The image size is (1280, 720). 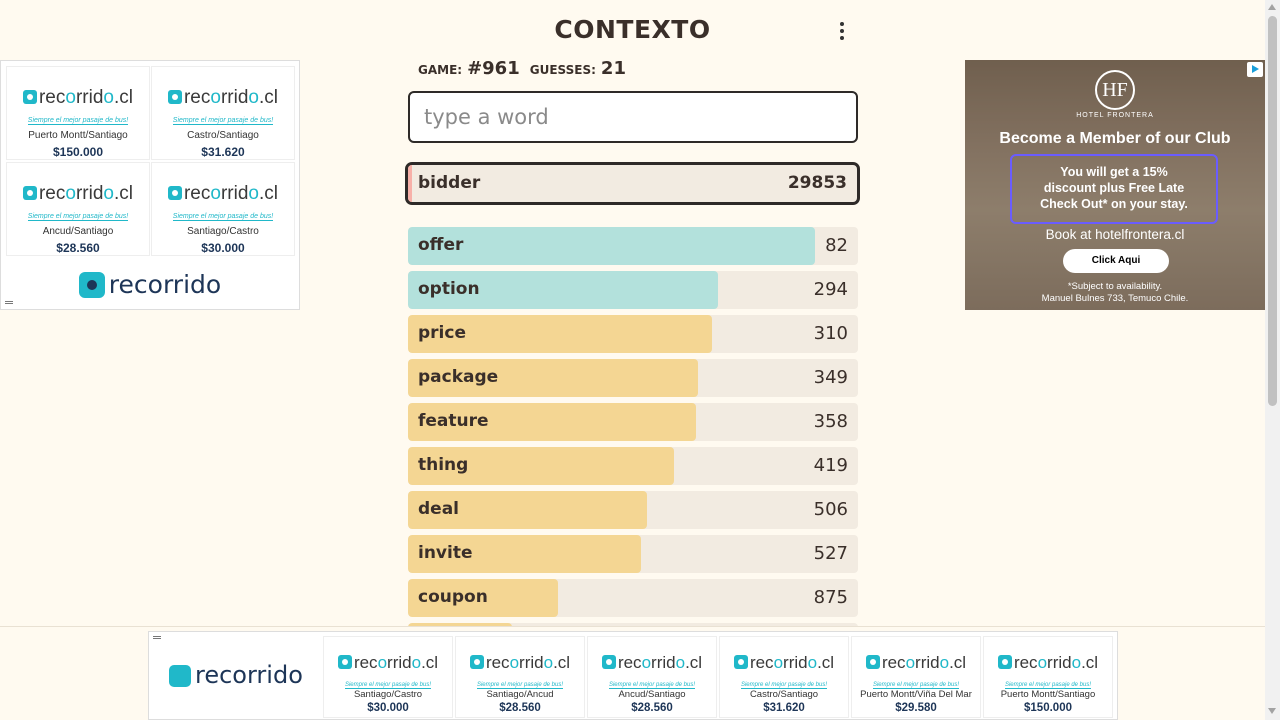 What do you see at coordinates (1116, 261) in the screenshot?
I see `ad-click-button: Click Aqui` at bounding box center [1116, 261].